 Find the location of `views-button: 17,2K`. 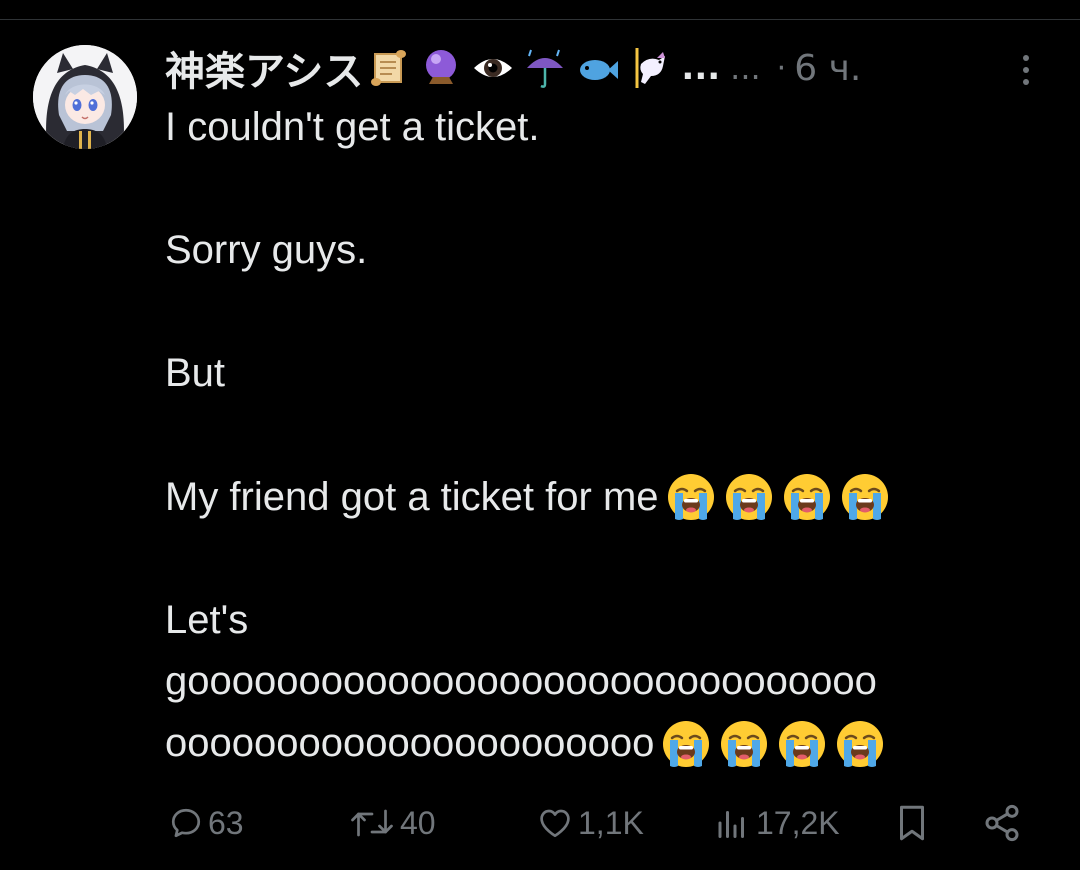

views-button: 17,2K is located at coordinates (776, 823).